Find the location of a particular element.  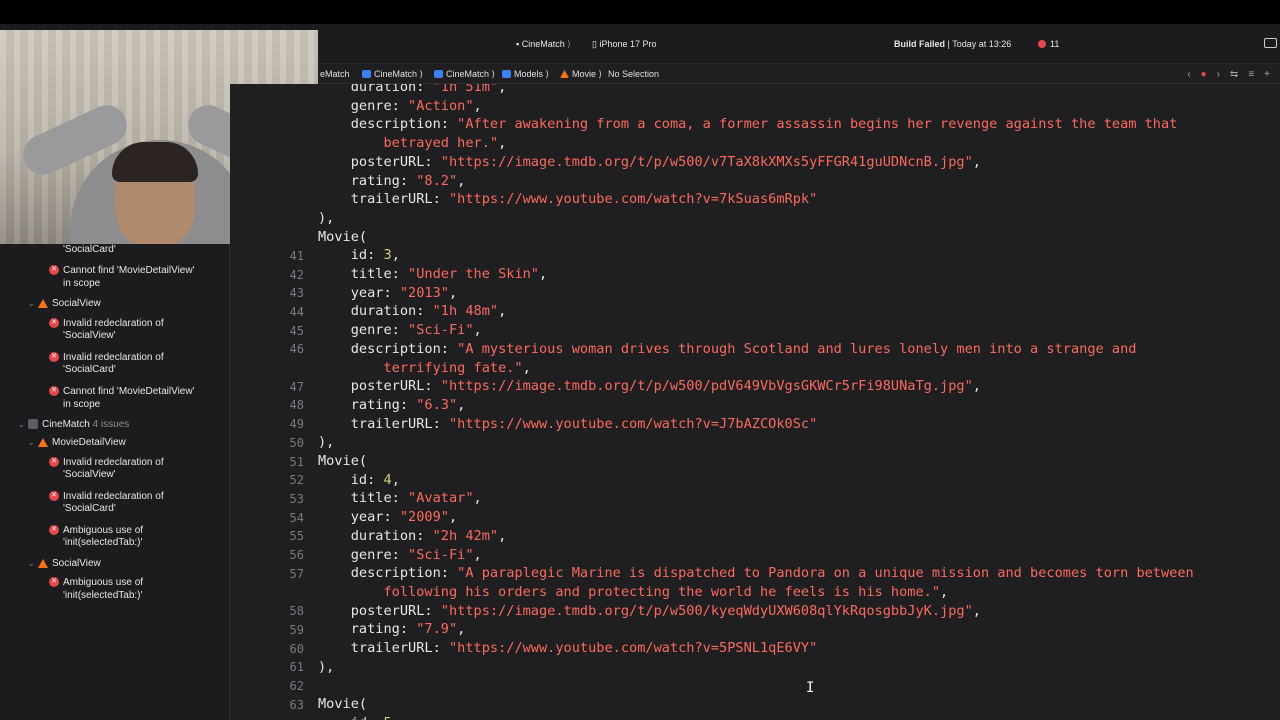

code-keyword: id: is located at coordinates (367, 717).